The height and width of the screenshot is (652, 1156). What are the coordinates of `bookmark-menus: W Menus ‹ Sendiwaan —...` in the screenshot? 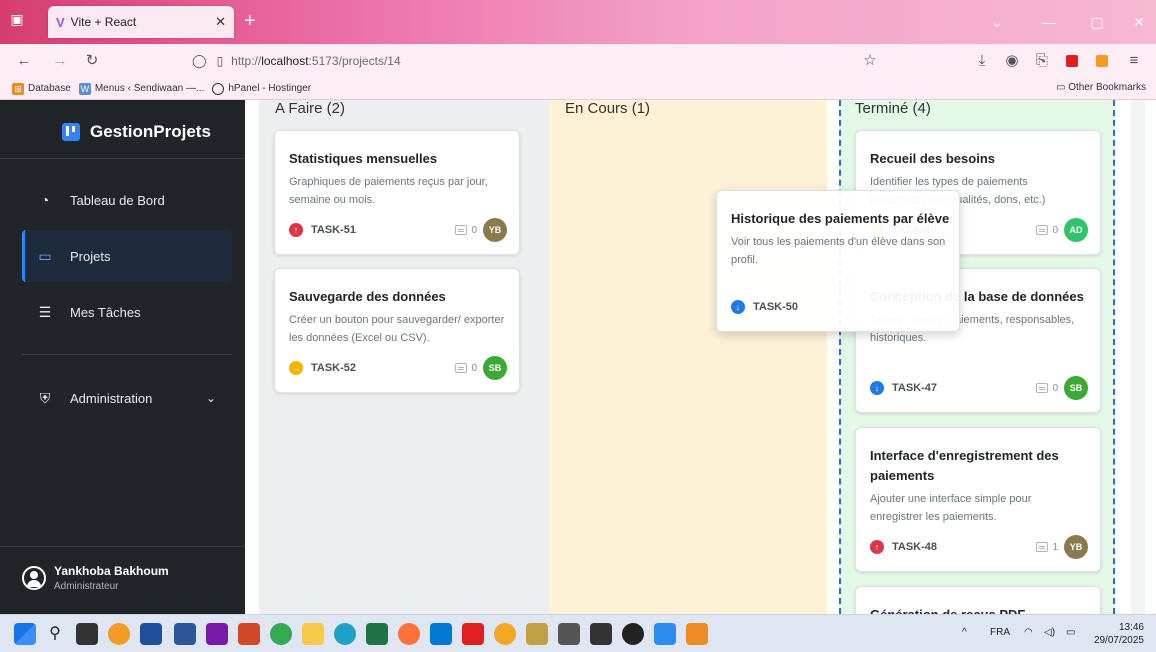 It's located at (141, 88).